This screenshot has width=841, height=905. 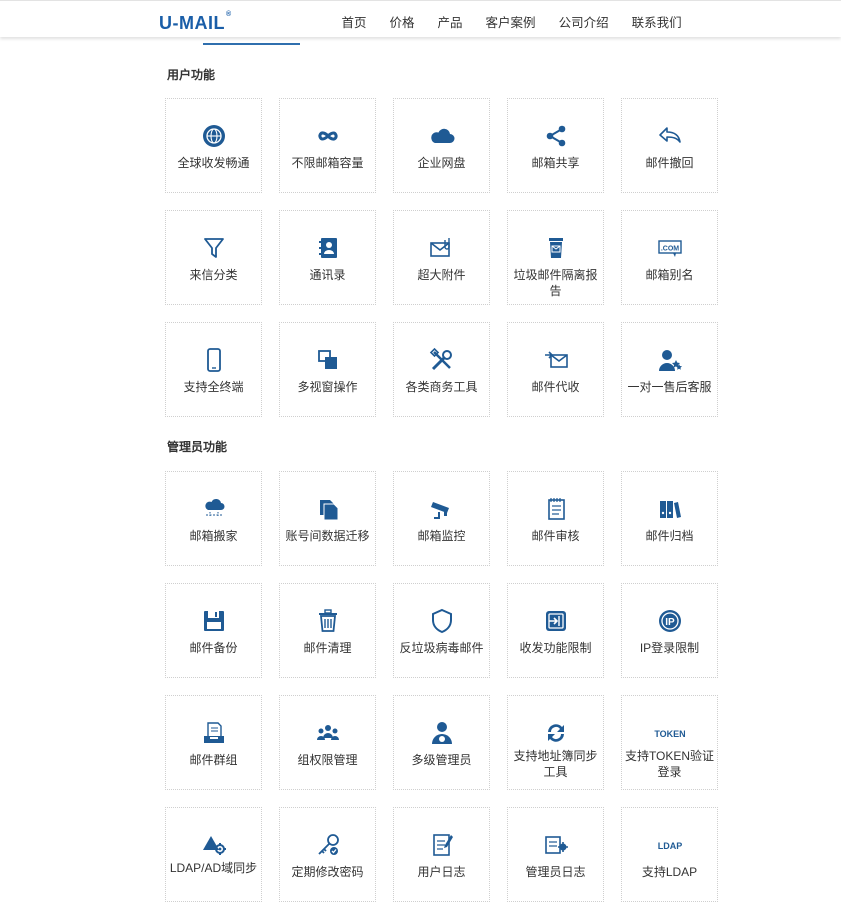 I want to click on admin-feature-card: 收发功能限制, so click(x=555, y=630).